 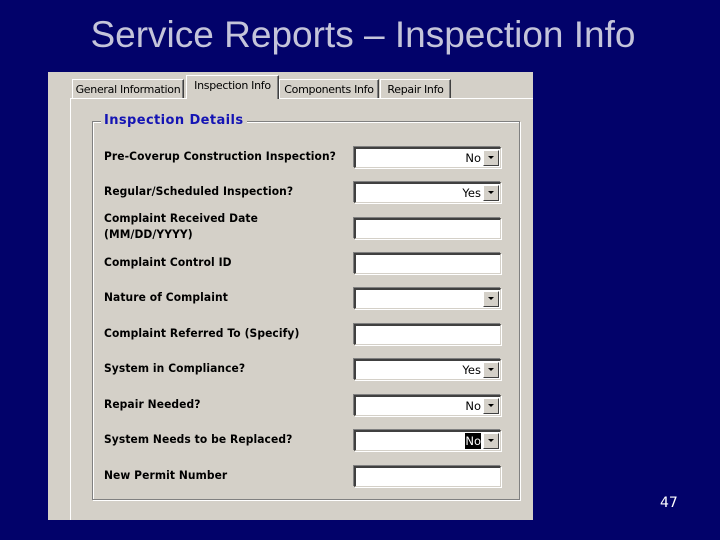 I want to click on field-row-system-compliance: System in Compliance? Yes, so click(x=306, y=371).